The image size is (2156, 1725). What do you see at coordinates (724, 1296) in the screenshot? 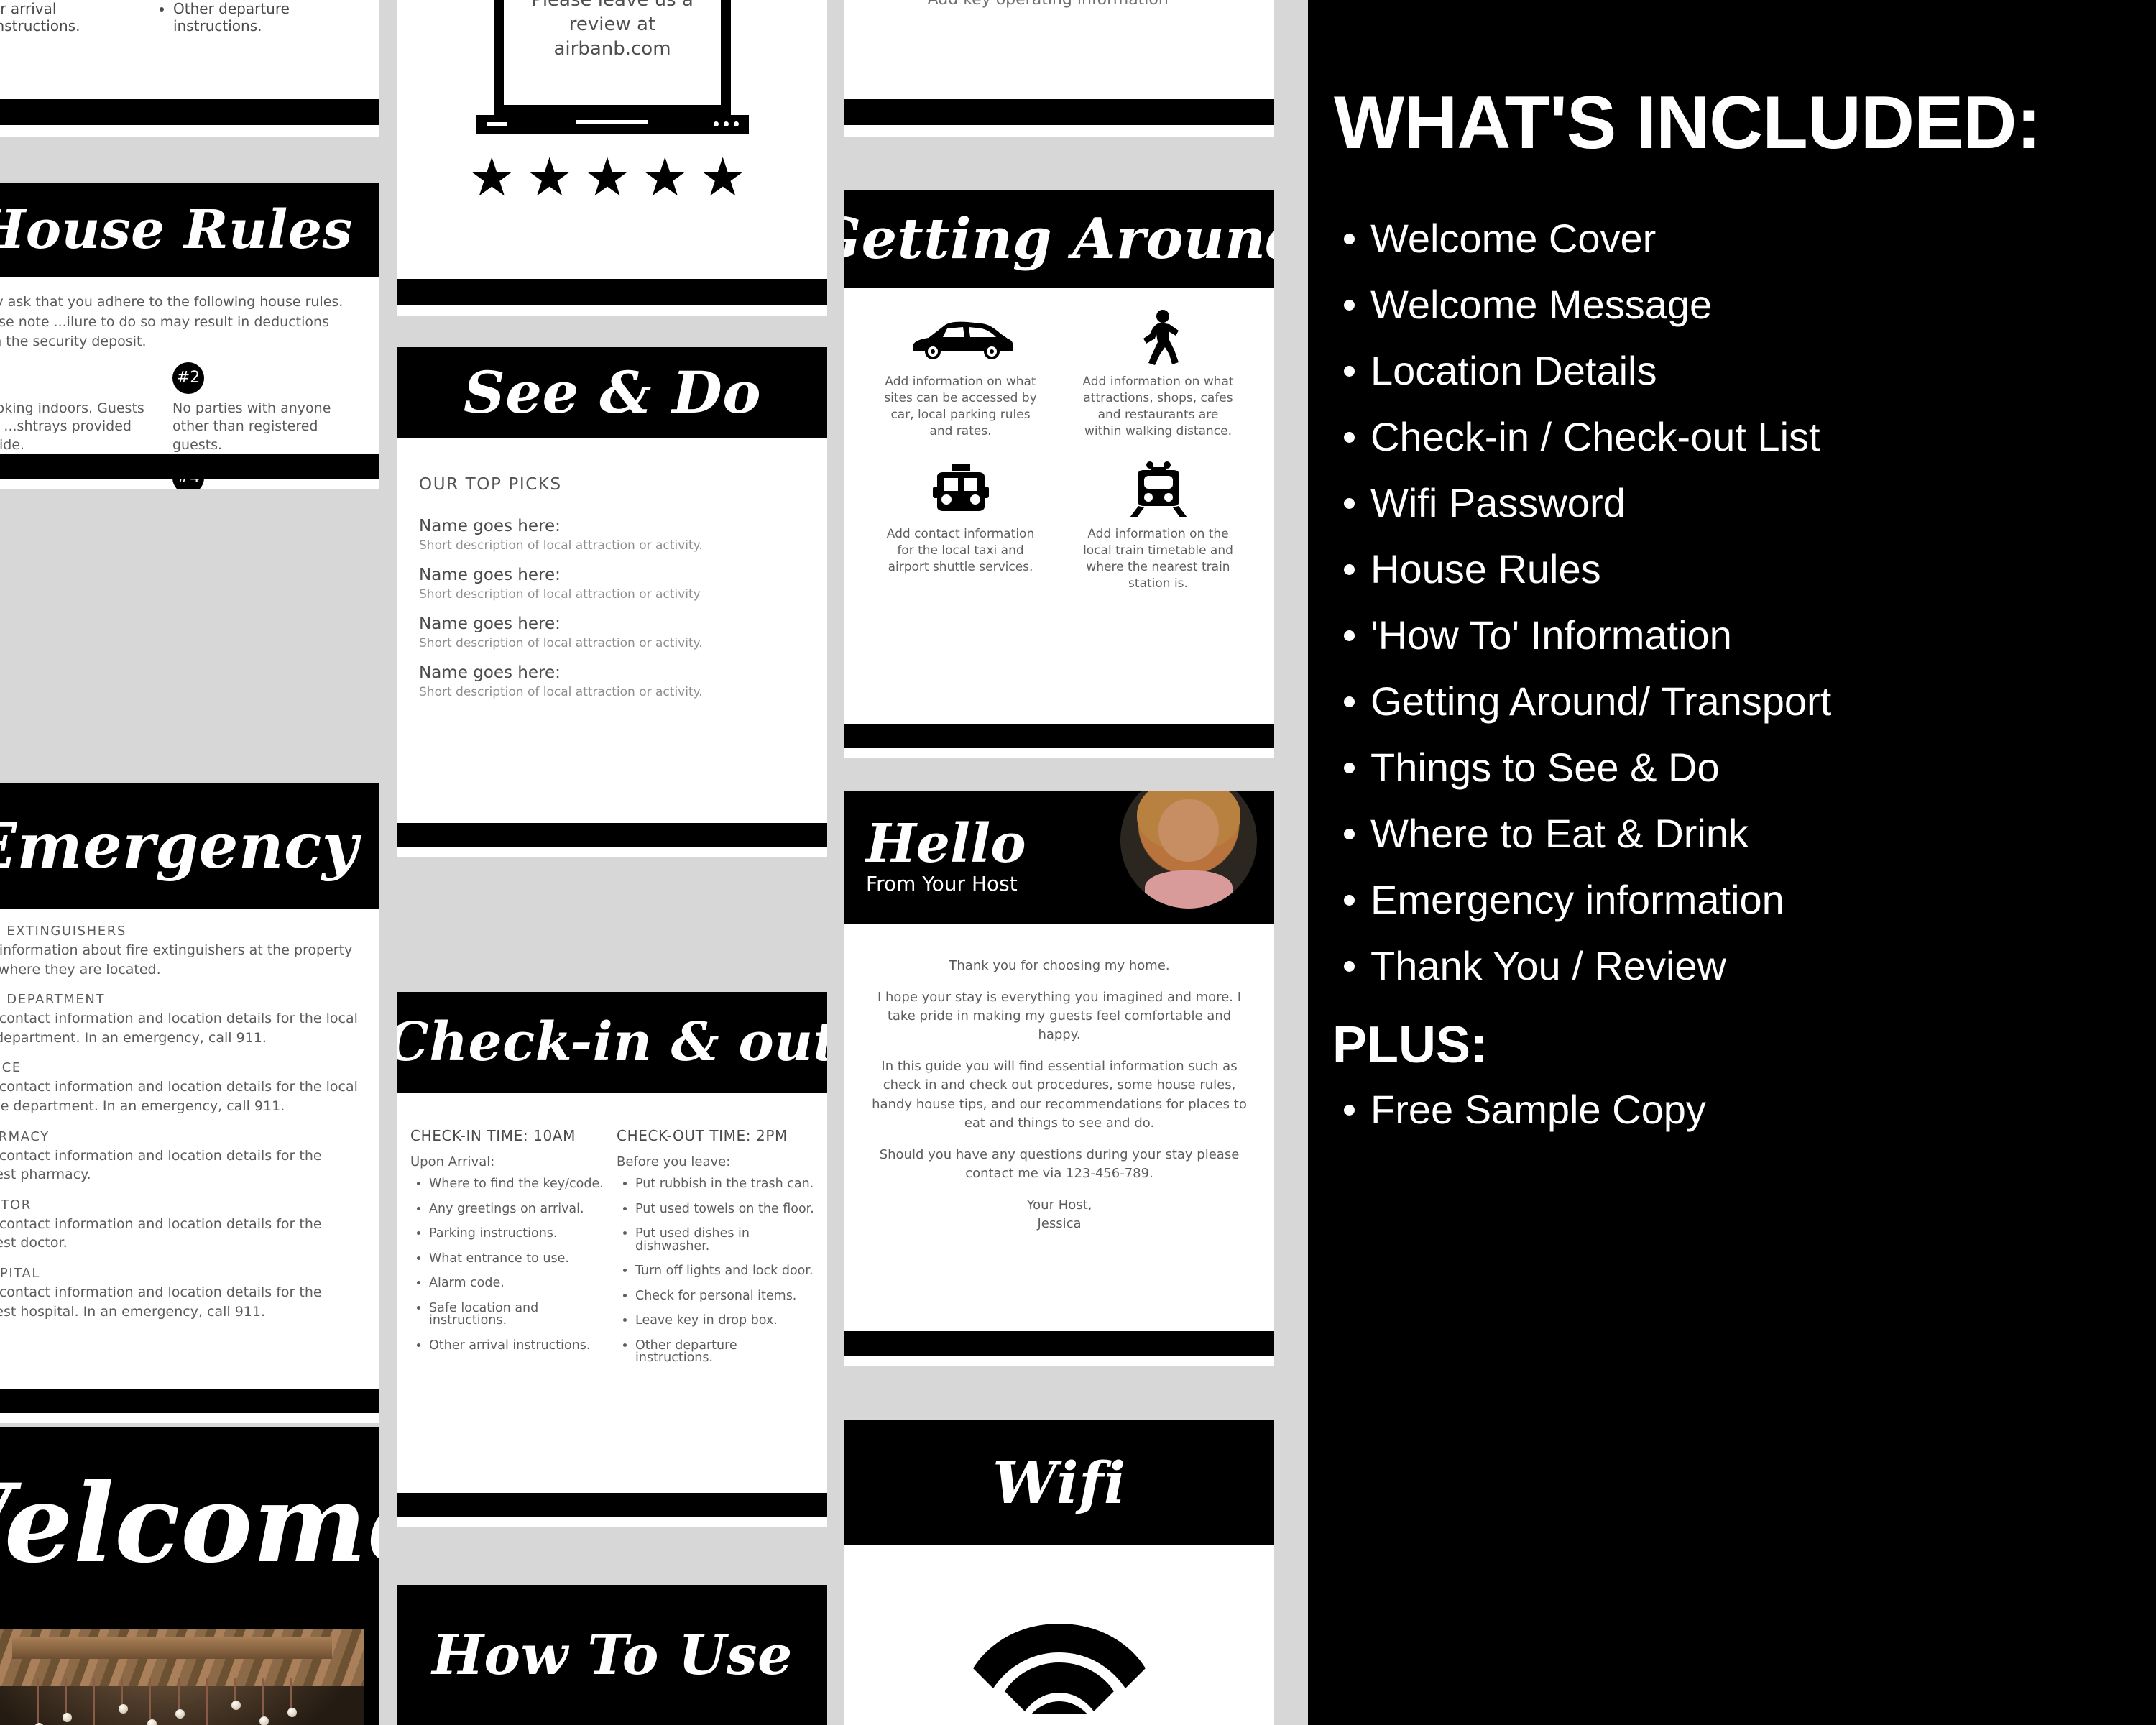
I see `list-item: Check for personal items.` at bounding box center [724, 1296].